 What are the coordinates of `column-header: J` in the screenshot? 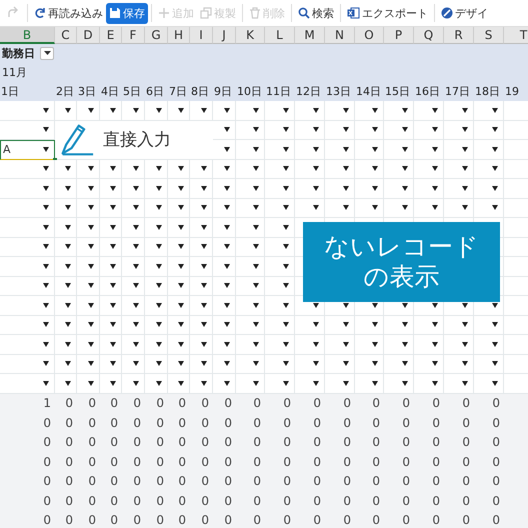 It's located at (224, 35).